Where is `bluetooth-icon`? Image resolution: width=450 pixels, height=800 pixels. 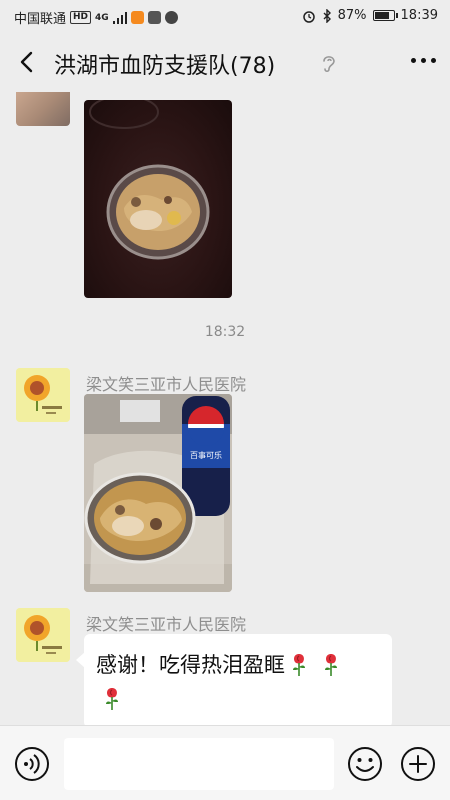 bluetooth-icon is located at coordinates (327, 15).